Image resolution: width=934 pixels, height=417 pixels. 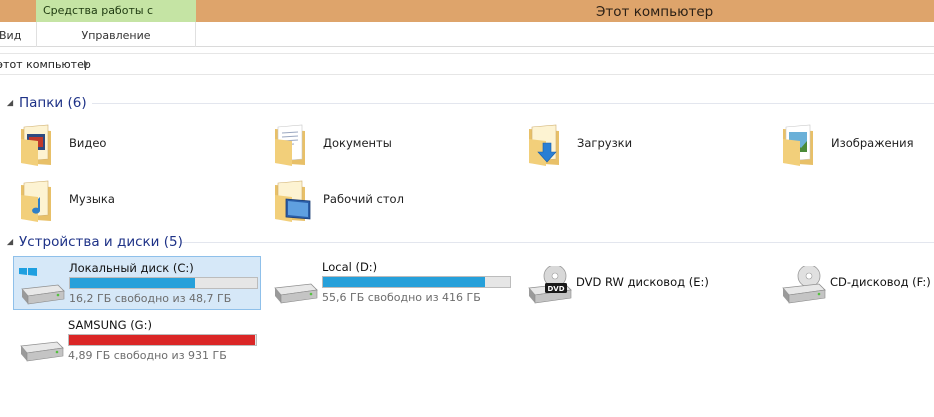 What do you see at coordinates (544, 145) in the screenshot?
I see `downloads-folder-icon` at bounding box center [544, 145].